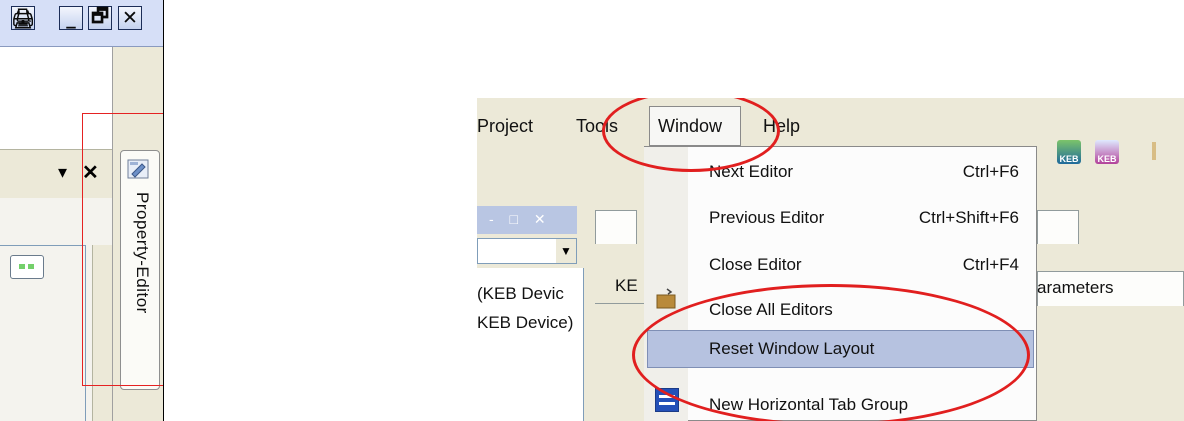 This screenshot has width=1184, height=421. Describe the element at coordinates (666, 298) in the screenshot. I see `close-all-icon` at that location.